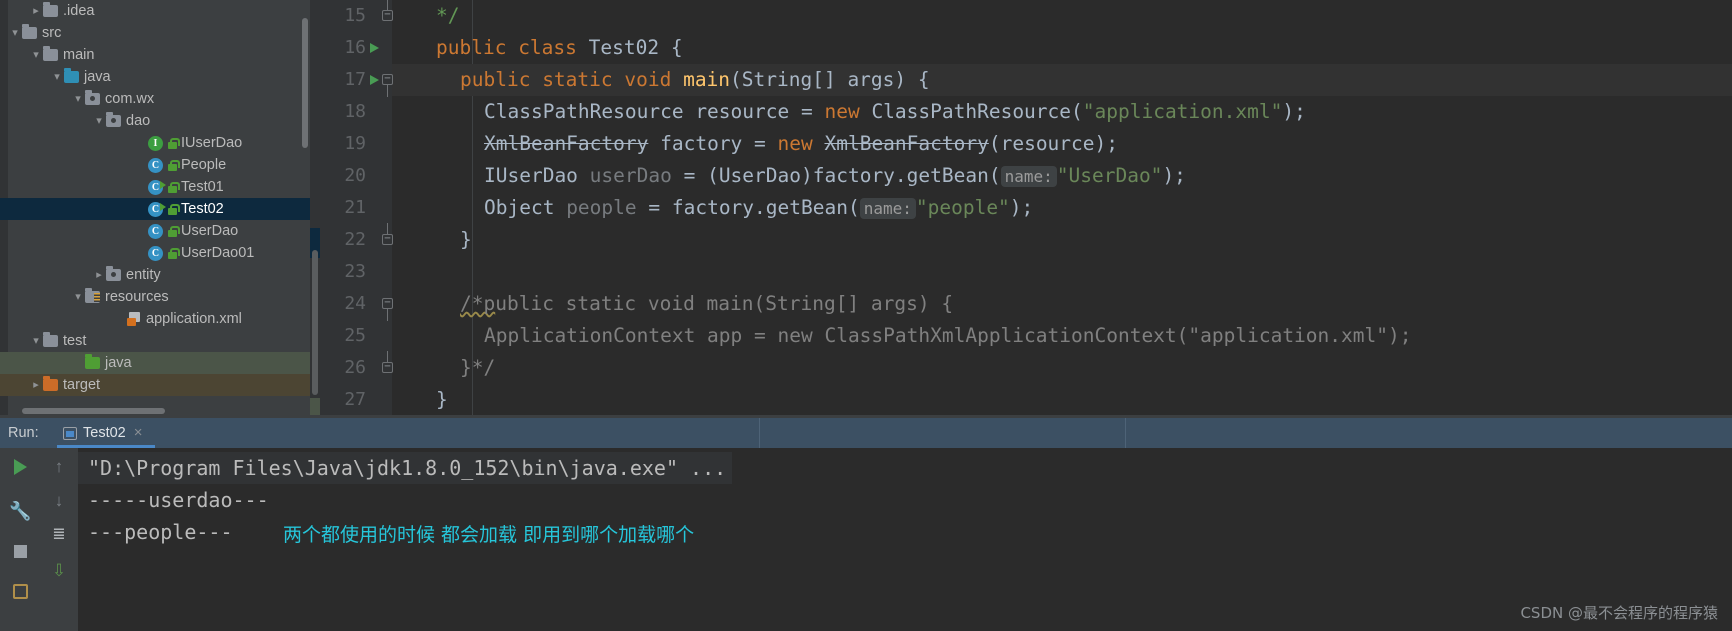  What do you see at coordinates (118, 363) in the screenshot?
I see `tree-item-label: java` at bounding box center [118, 363].